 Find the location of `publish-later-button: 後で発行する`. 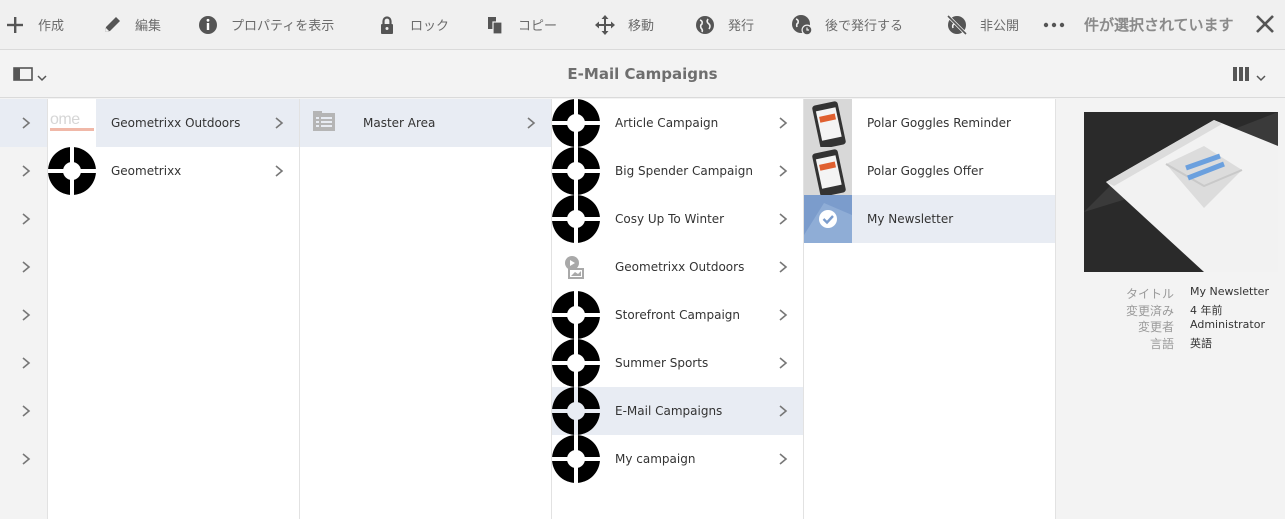

publish-later-button: 後で発行する is located at coordinates (847, 25).